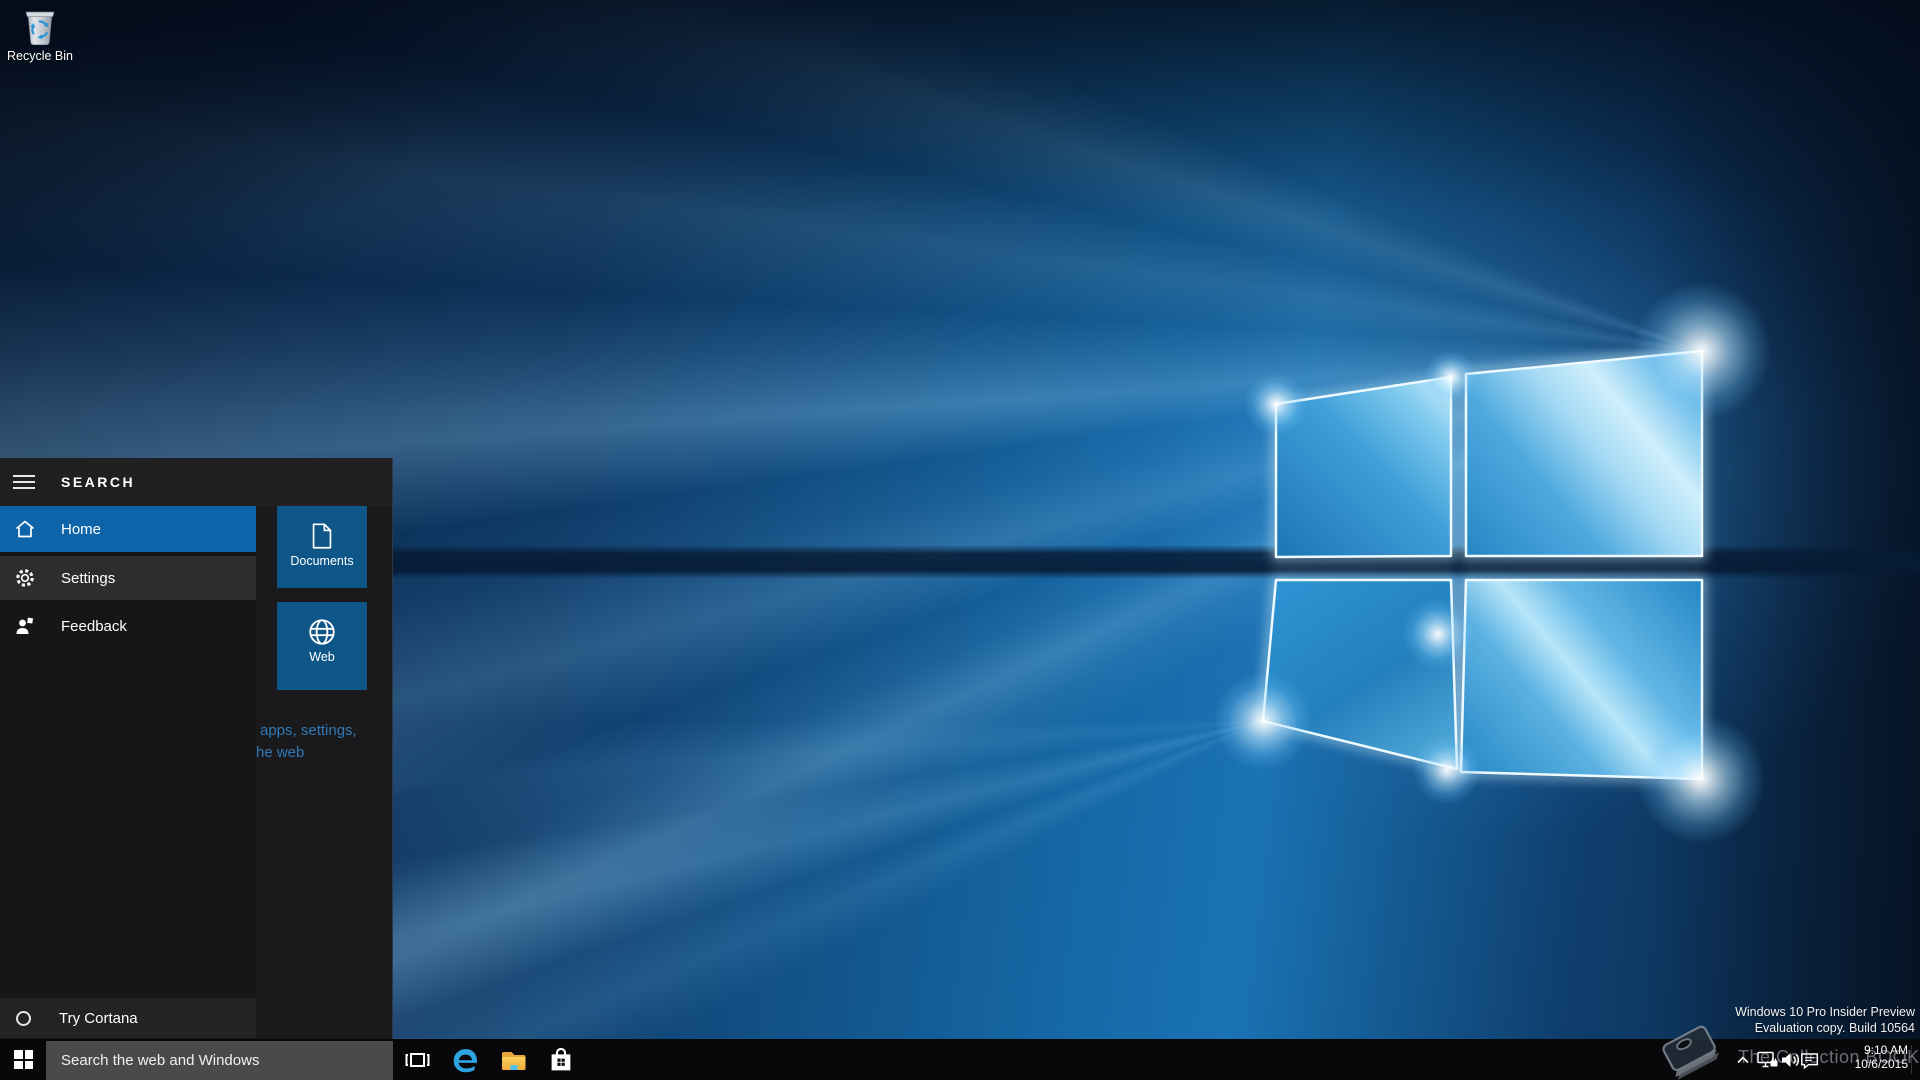 This screenshot has height=1080, width=1920. Describe the element at coordinates (322, 646) in the screenshot. I see `tile-web: Web` at that location.